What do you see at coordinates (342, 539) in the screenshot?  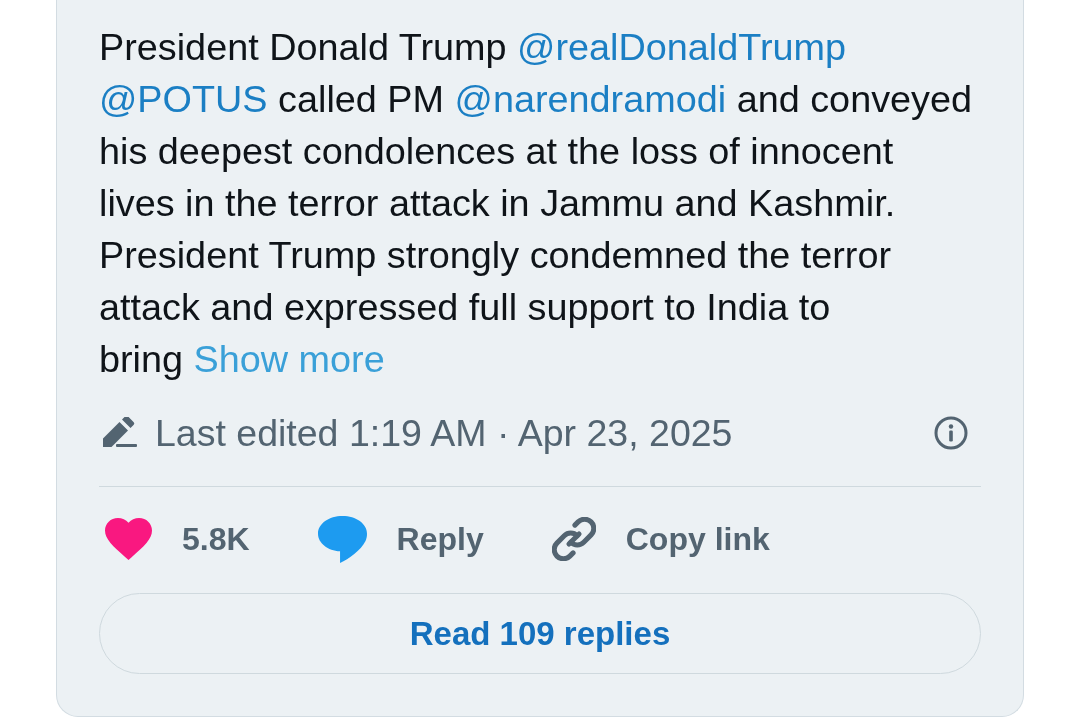 I see `speech-bubble-icon` at bounding box center [342, 539].